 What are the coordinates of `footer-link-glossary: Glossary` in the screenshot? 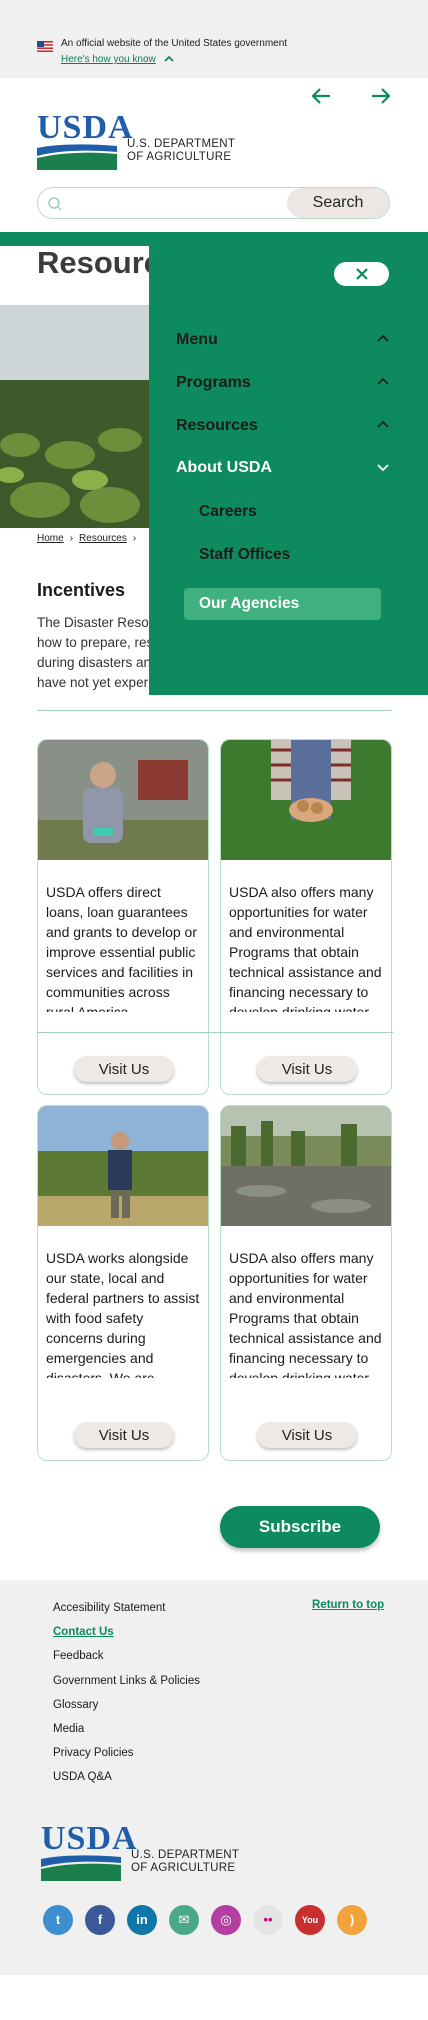 It's located at (126, 1709).